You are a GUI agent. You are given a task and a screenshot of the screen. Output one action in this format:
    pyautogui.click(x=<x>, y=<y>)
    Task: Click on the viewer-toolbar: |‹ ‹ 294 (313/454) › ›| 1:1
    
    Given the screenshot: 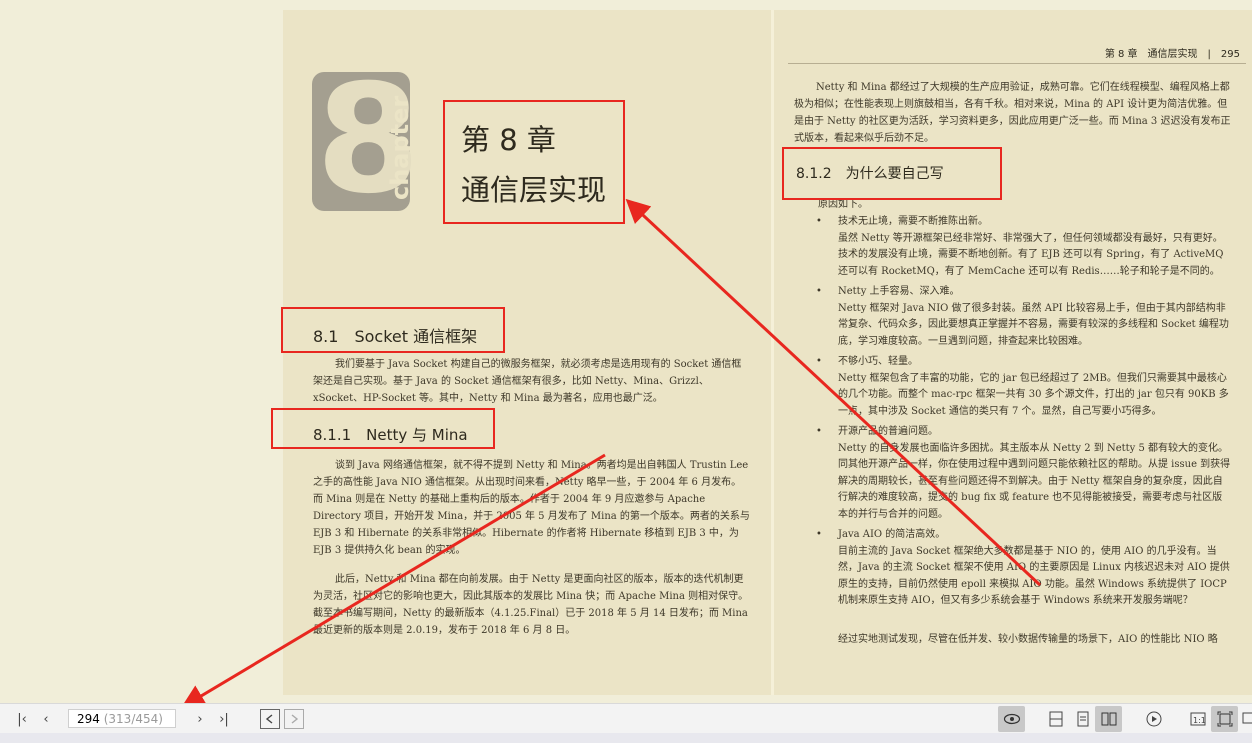 What is the action you would take?
    pyautogui.click(x=626, y=718)
    